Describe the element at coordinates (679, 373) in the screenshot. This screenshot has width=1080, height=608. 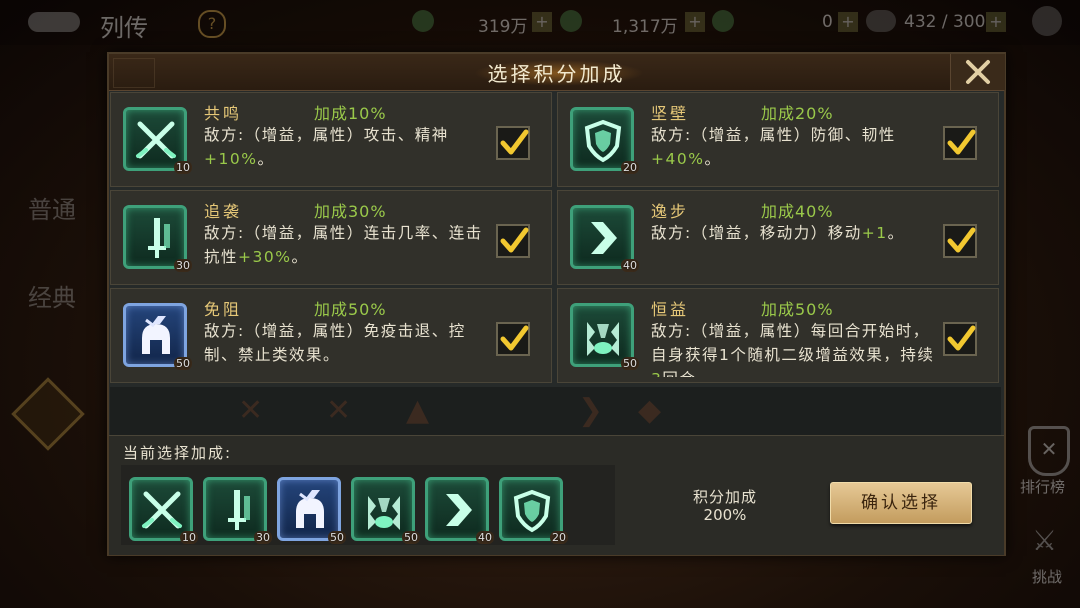
I see `description-text: 回合` at that location.